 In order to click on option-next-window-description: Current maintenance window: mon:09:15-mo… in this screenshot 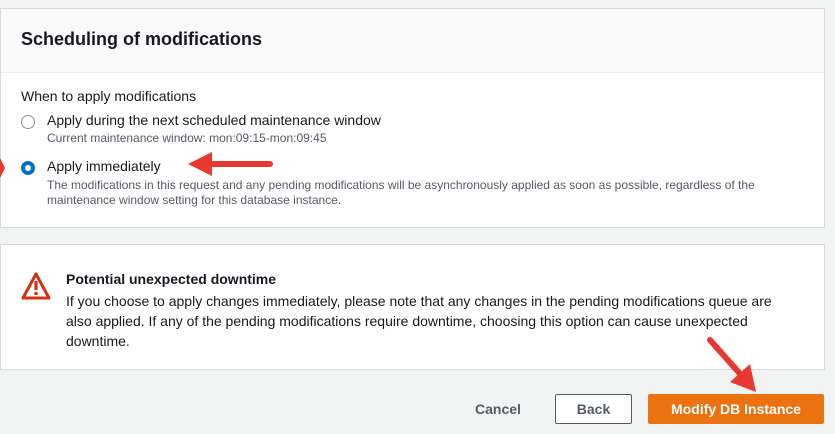, I will do `click(187, 138)`.